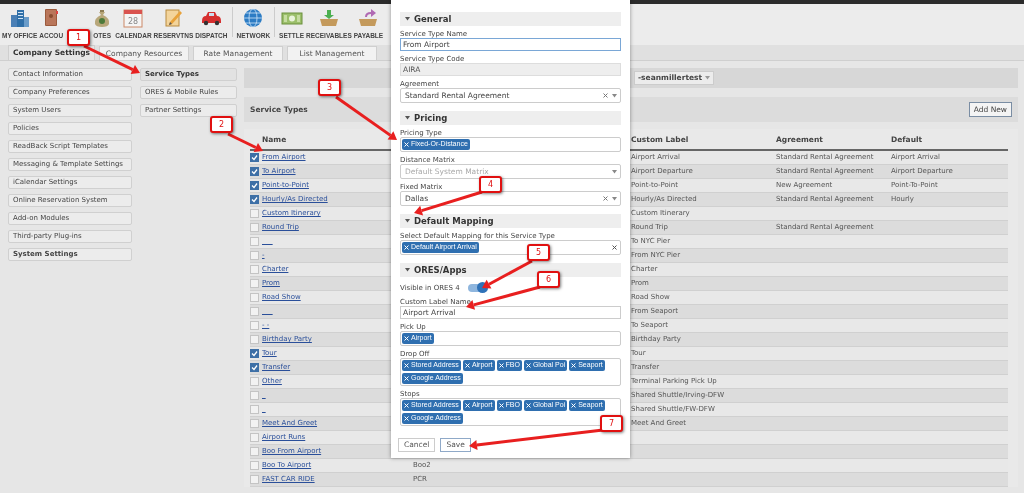  Describe the element at coordinates (611, 423) in the screenshot. I see `callout-badge: 7` at that location.